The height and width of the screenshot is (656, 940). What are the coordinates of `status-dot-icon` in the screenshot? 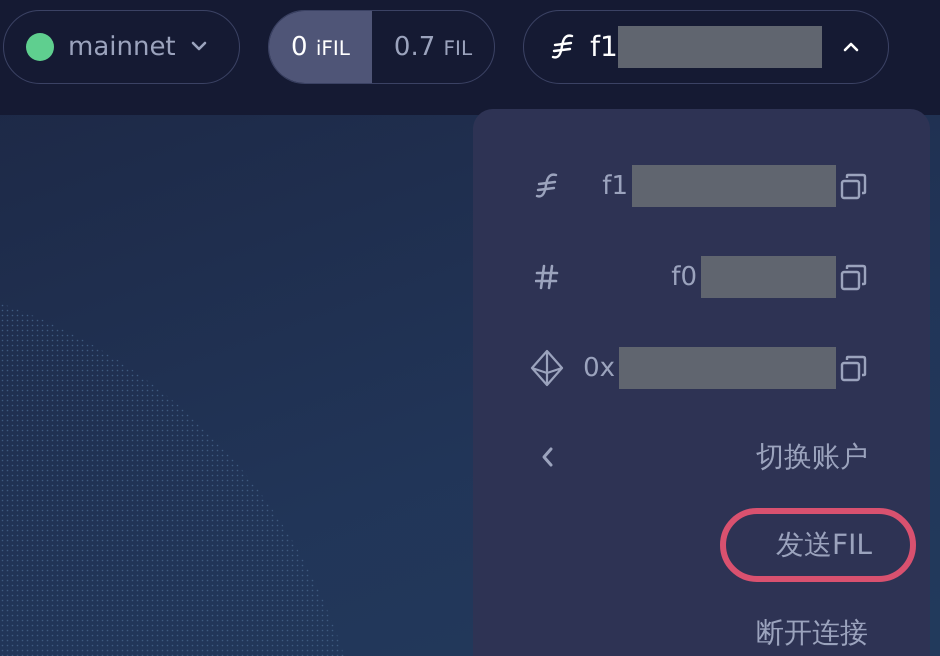 It's located at (40, 46).